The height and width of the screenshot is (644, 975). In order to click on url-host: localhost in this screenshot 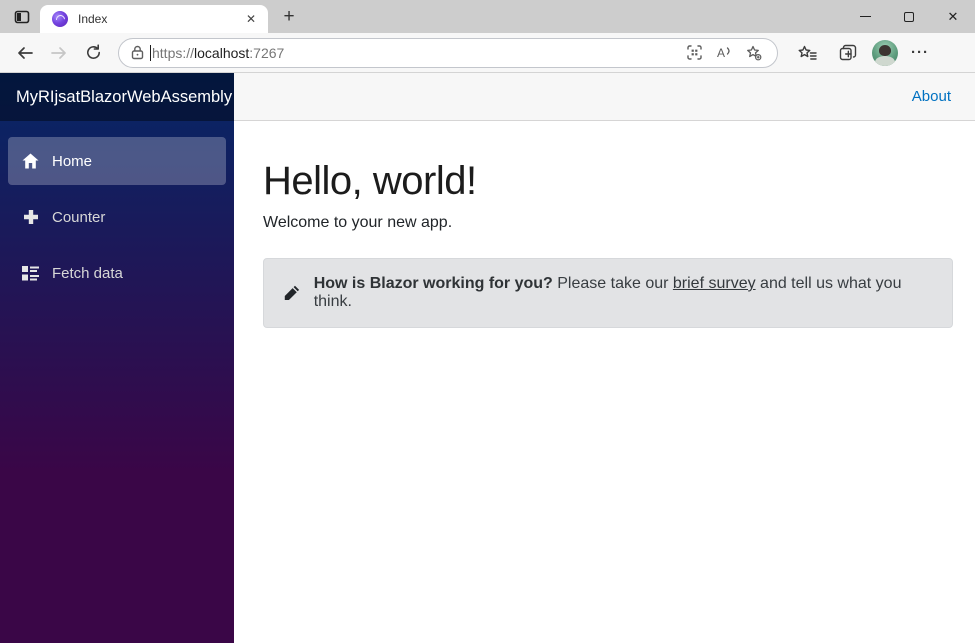, I will do `click(222, 52)`.